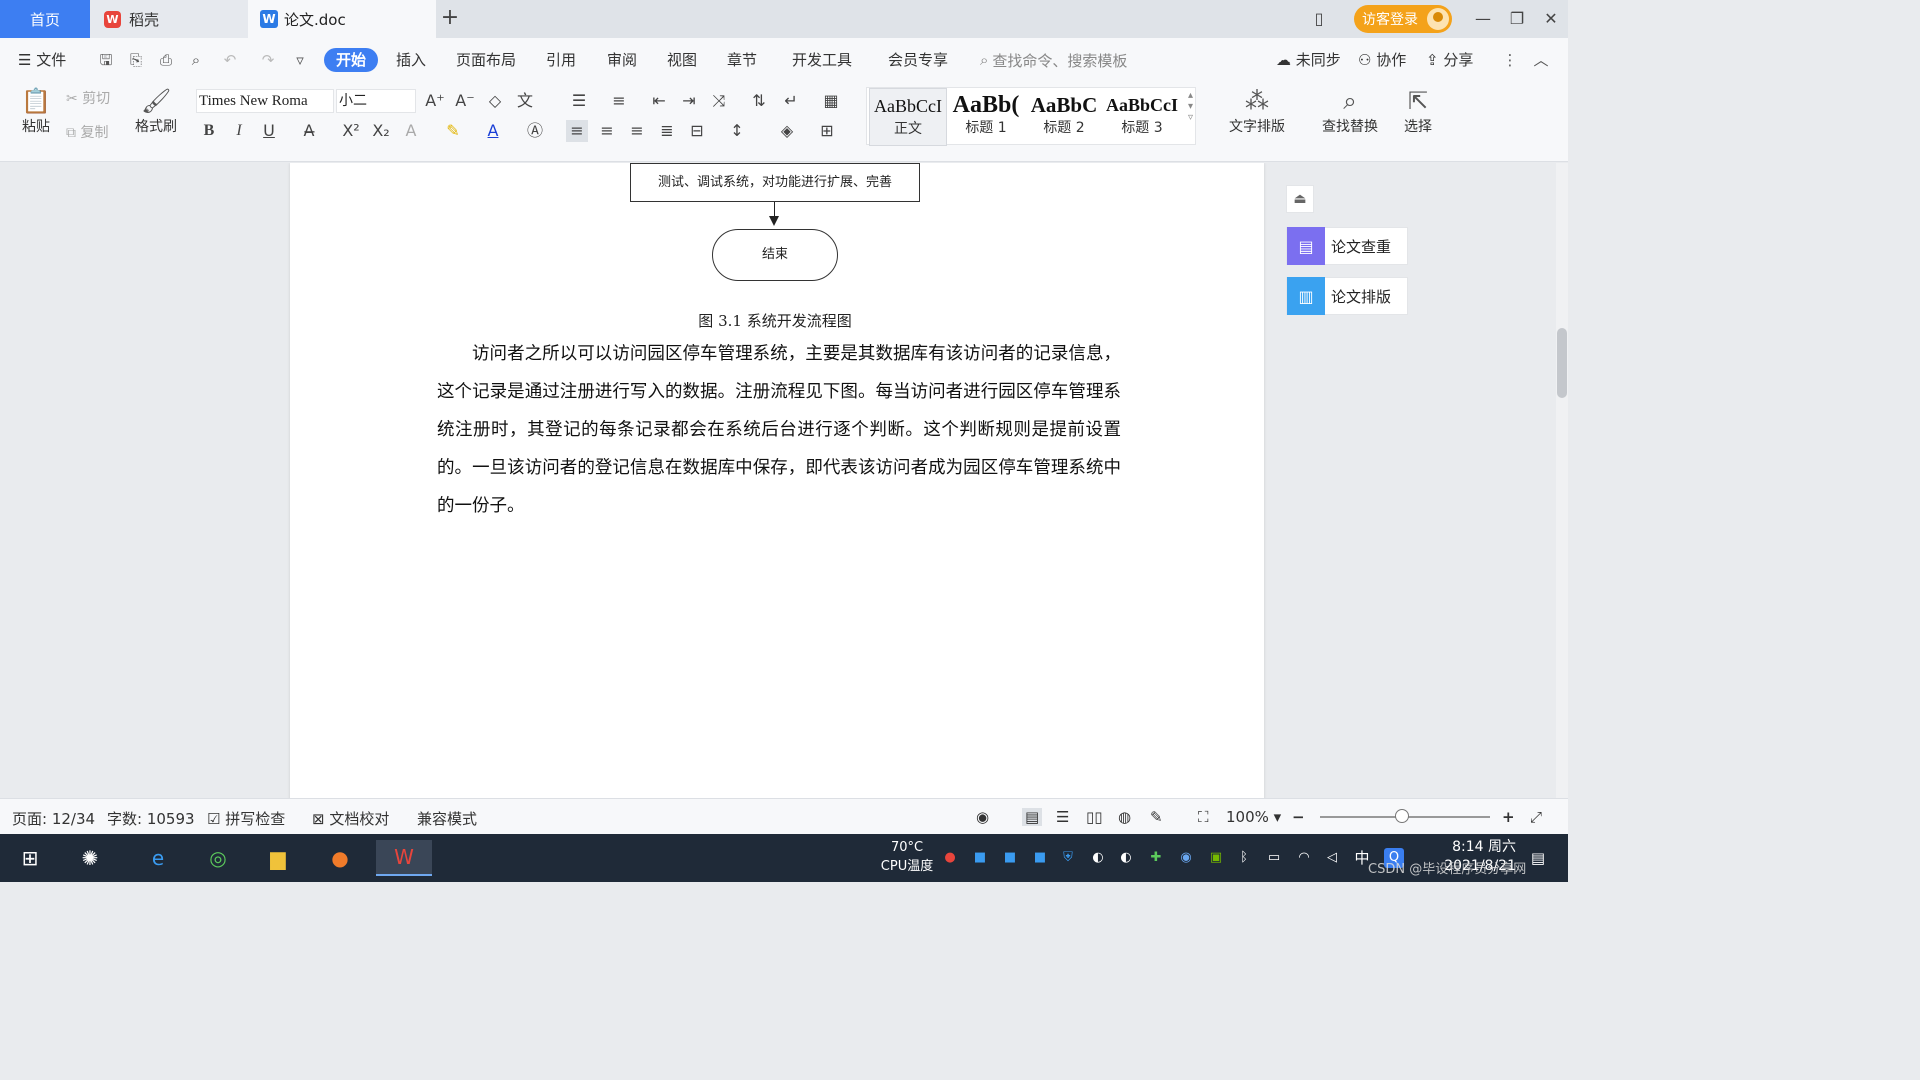 This screenshot has height=1080, width=1920. I want to click on menu-home: 开始, so click(351, 60).